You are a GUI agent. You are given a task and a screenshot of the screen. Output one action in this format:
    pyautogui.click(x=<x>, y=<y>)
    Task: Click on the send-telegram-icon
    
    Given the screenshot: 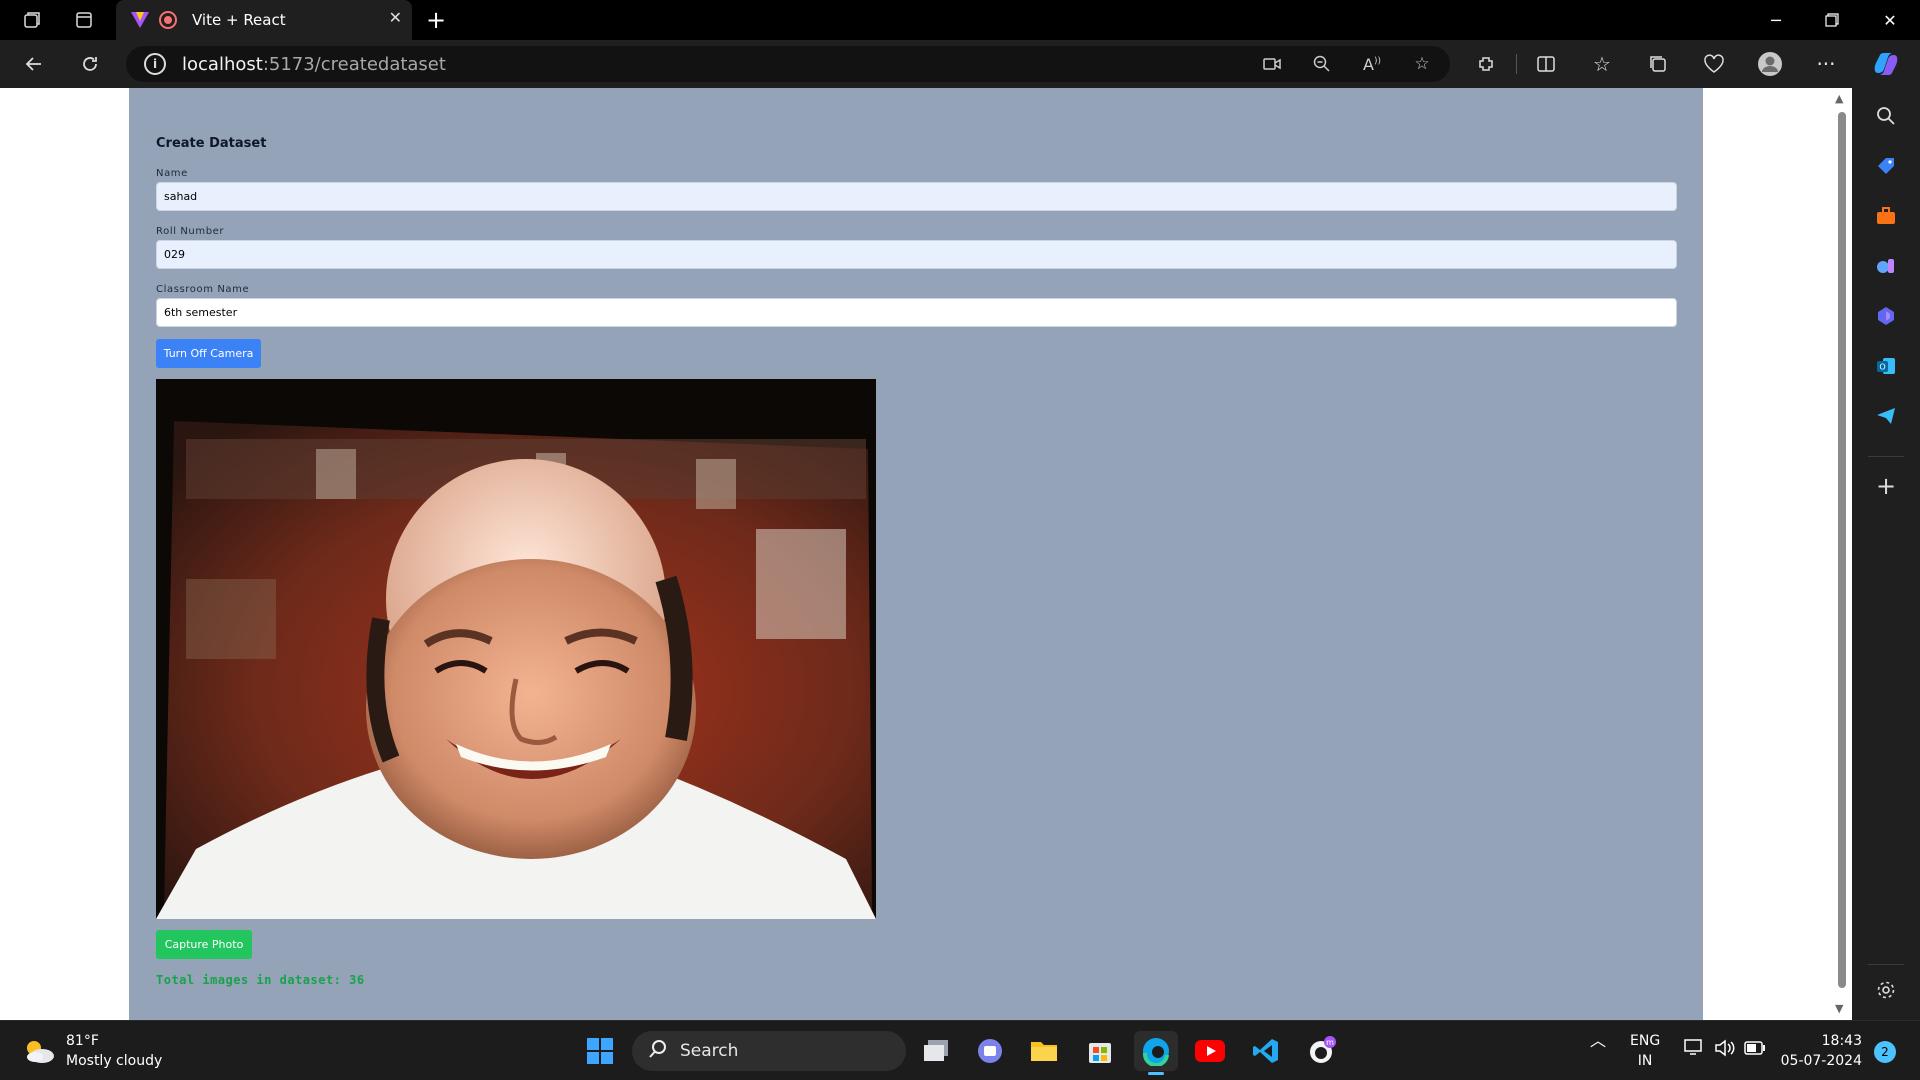 What is the action you would take?
    pyautogui.click(x=1886, y=416)
    